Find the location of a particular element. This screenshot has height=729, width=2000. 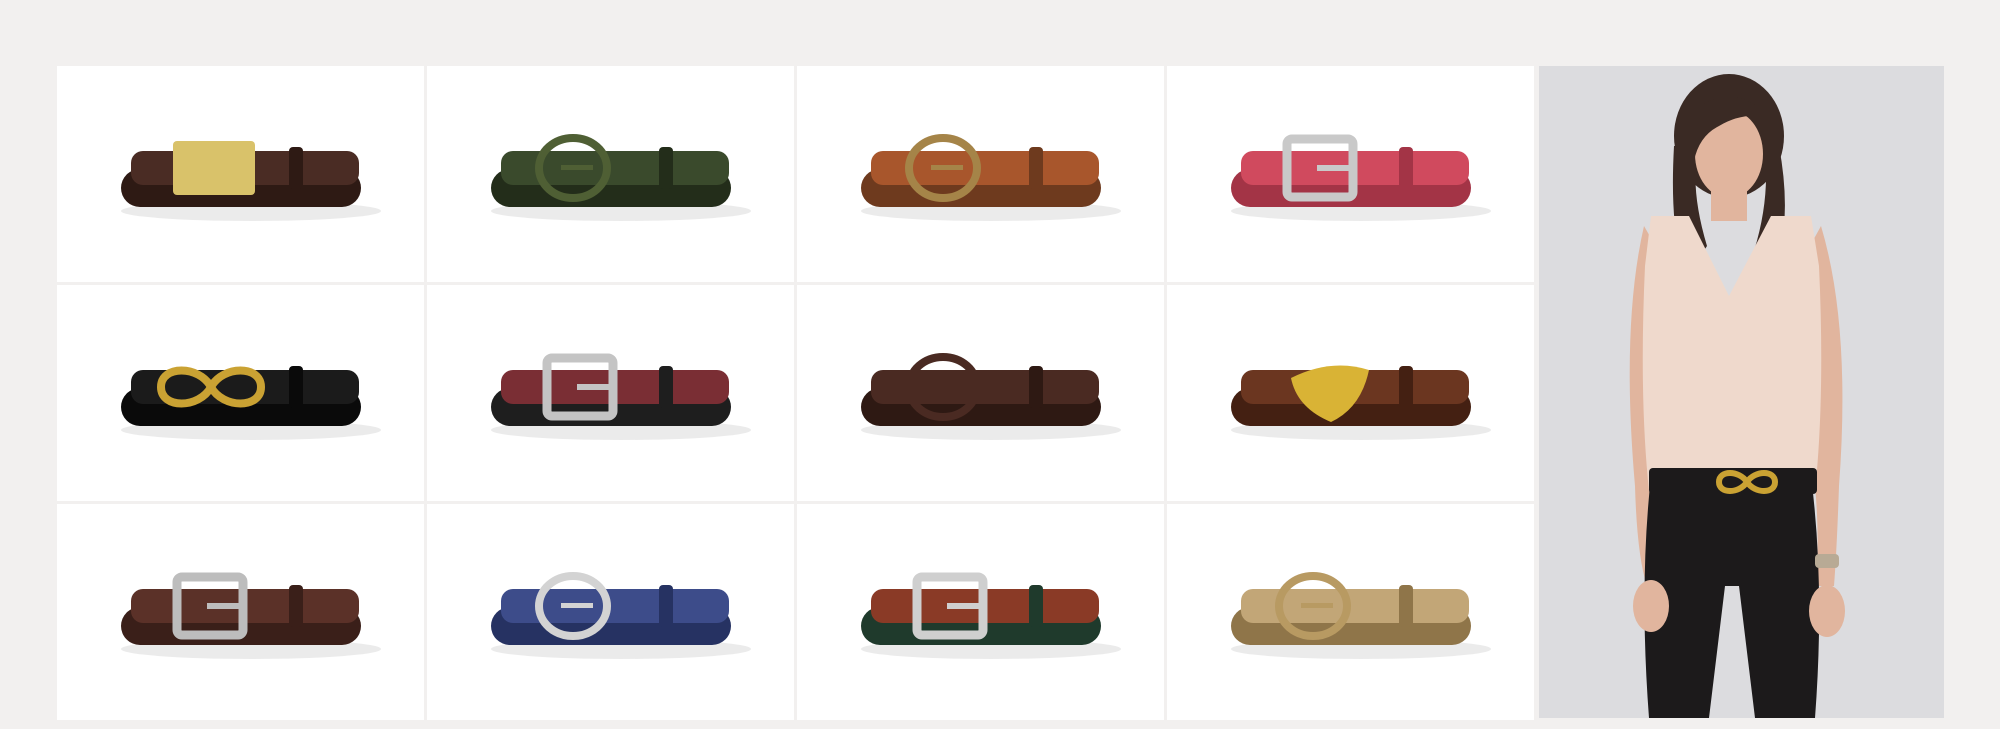

product-tile-black-burgundy-stripe-belt is located at coordinates (610, 393).